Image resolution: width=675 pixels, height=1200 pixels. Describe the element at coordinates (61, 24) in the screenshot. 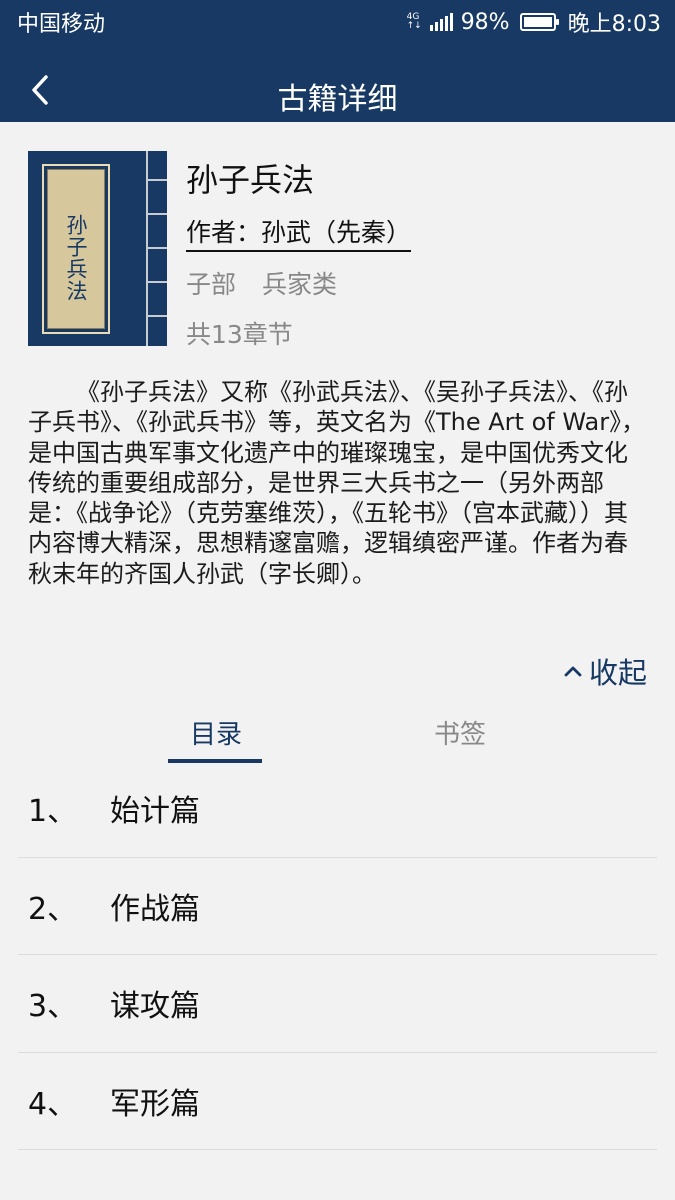

I see `carrier-name: 中国移动` at that location.